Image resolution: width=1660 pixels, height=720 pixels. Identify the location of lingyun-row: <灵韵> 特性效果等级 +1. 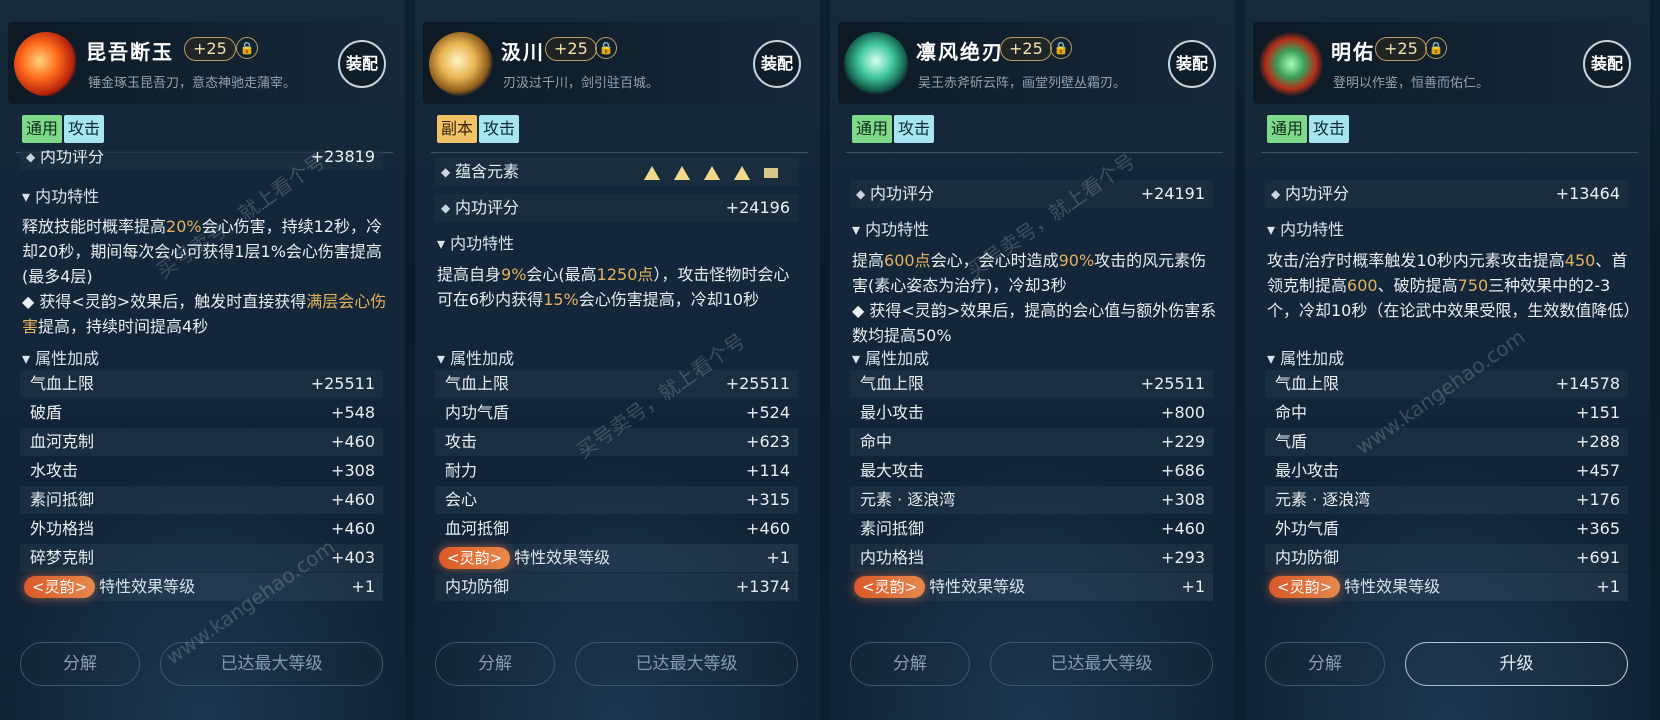
(1031, 587).